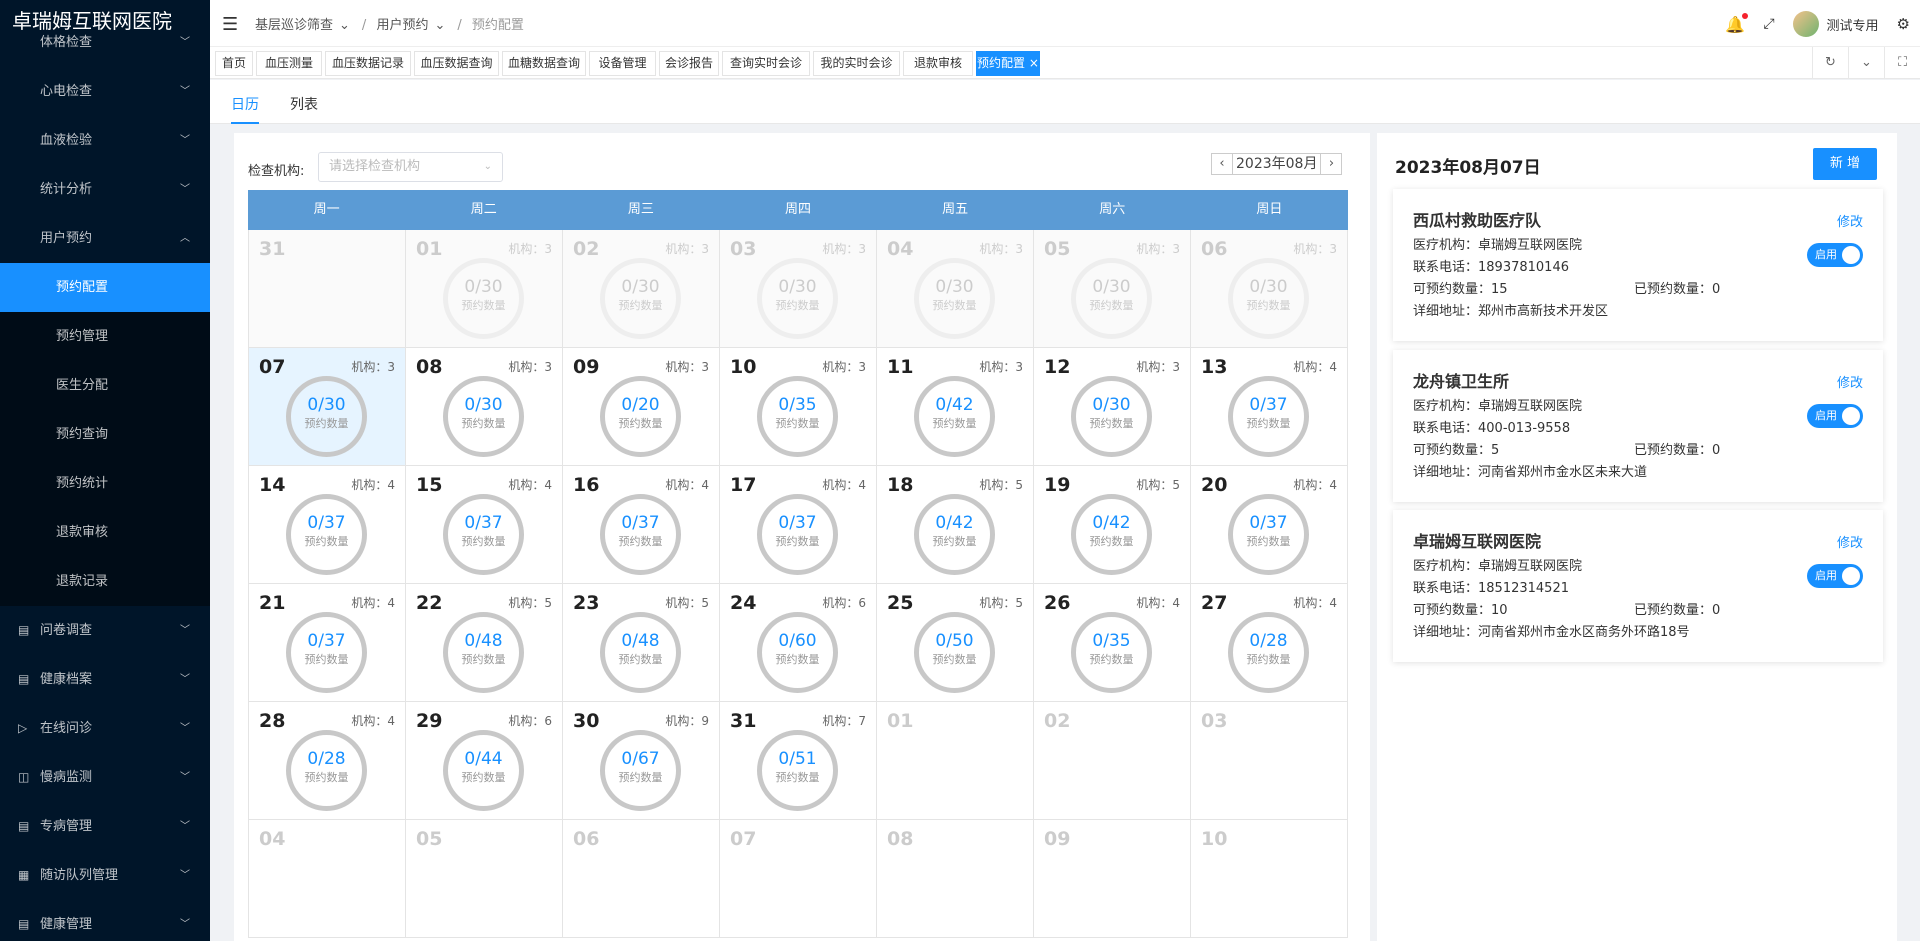 The image size is (1920, 941). I want to click on institution-select: 请选择检查机构 ⌄, so click(410, 167).